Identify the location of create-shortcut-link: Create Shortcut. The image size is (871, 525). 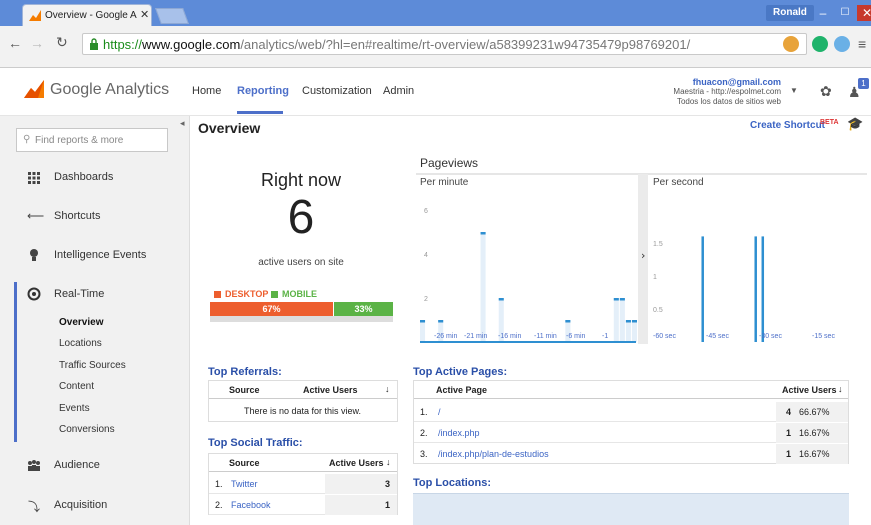
(787, 125).